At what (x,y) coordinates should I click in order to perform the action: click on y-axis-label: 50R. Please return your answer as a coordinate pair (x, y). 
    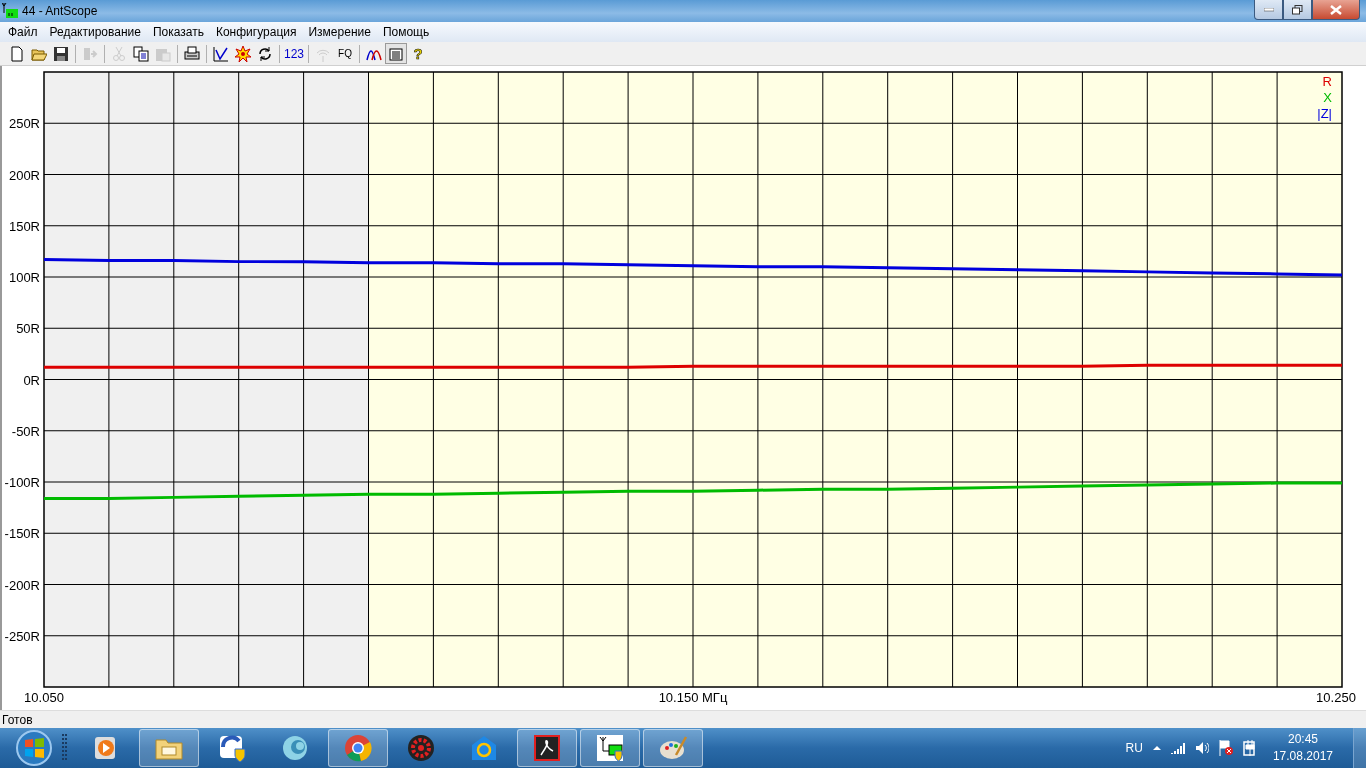
    Looking at the image, I should click on (28, 329).